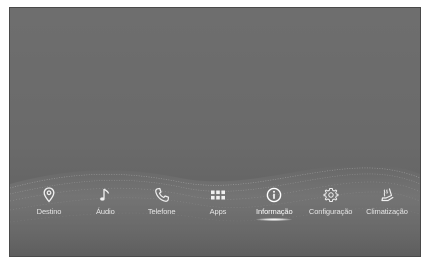 This screenshot has height=263, width=429. Describe the element at coordinates (274, 194) in the screenshot. I see `info-icon` at that location.